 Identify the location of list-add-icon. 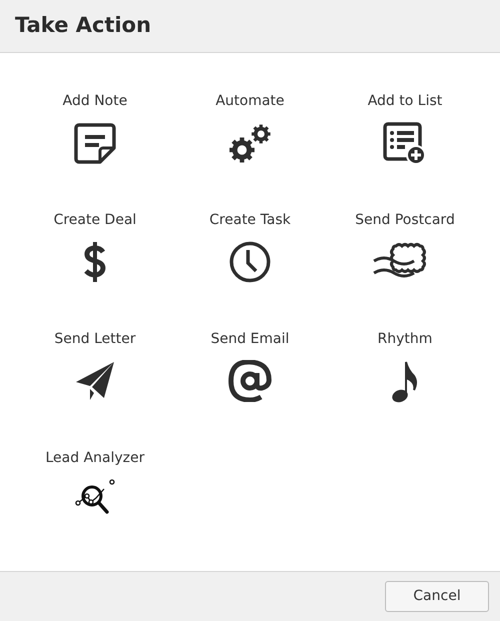
(405, 143).